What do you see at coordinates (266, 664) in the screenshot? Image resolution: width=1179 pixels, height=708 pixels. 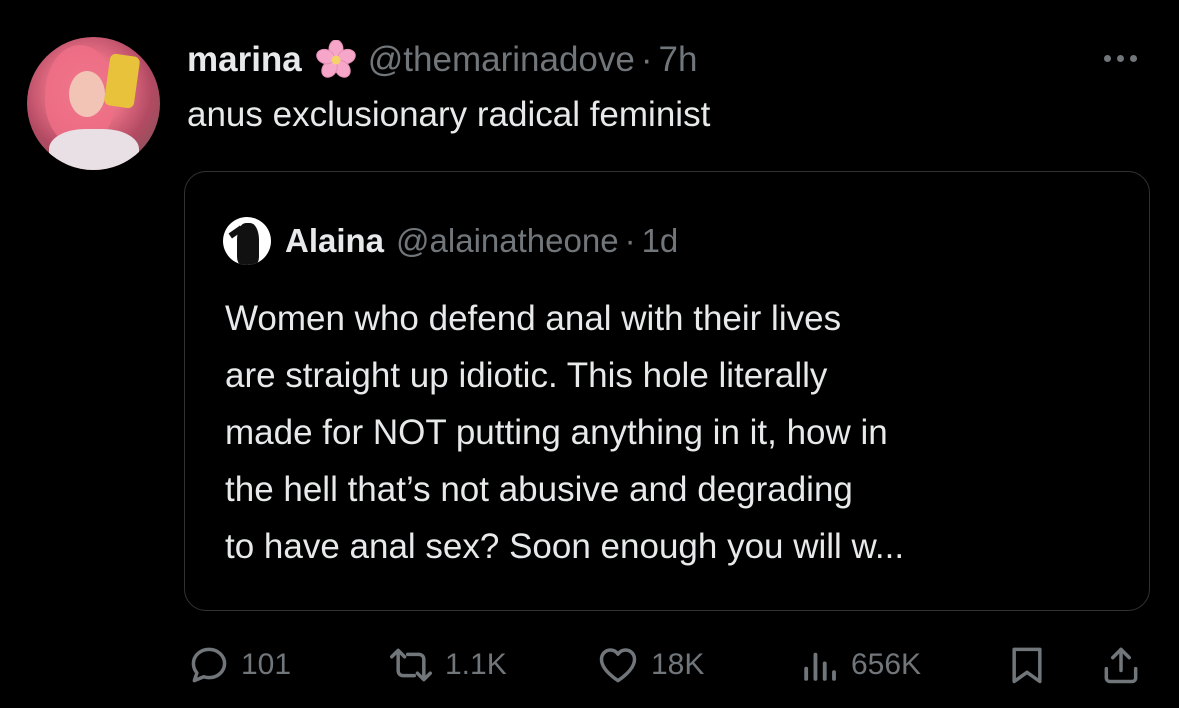 I see `reply-count: 101` at bounding box center [266, 664].